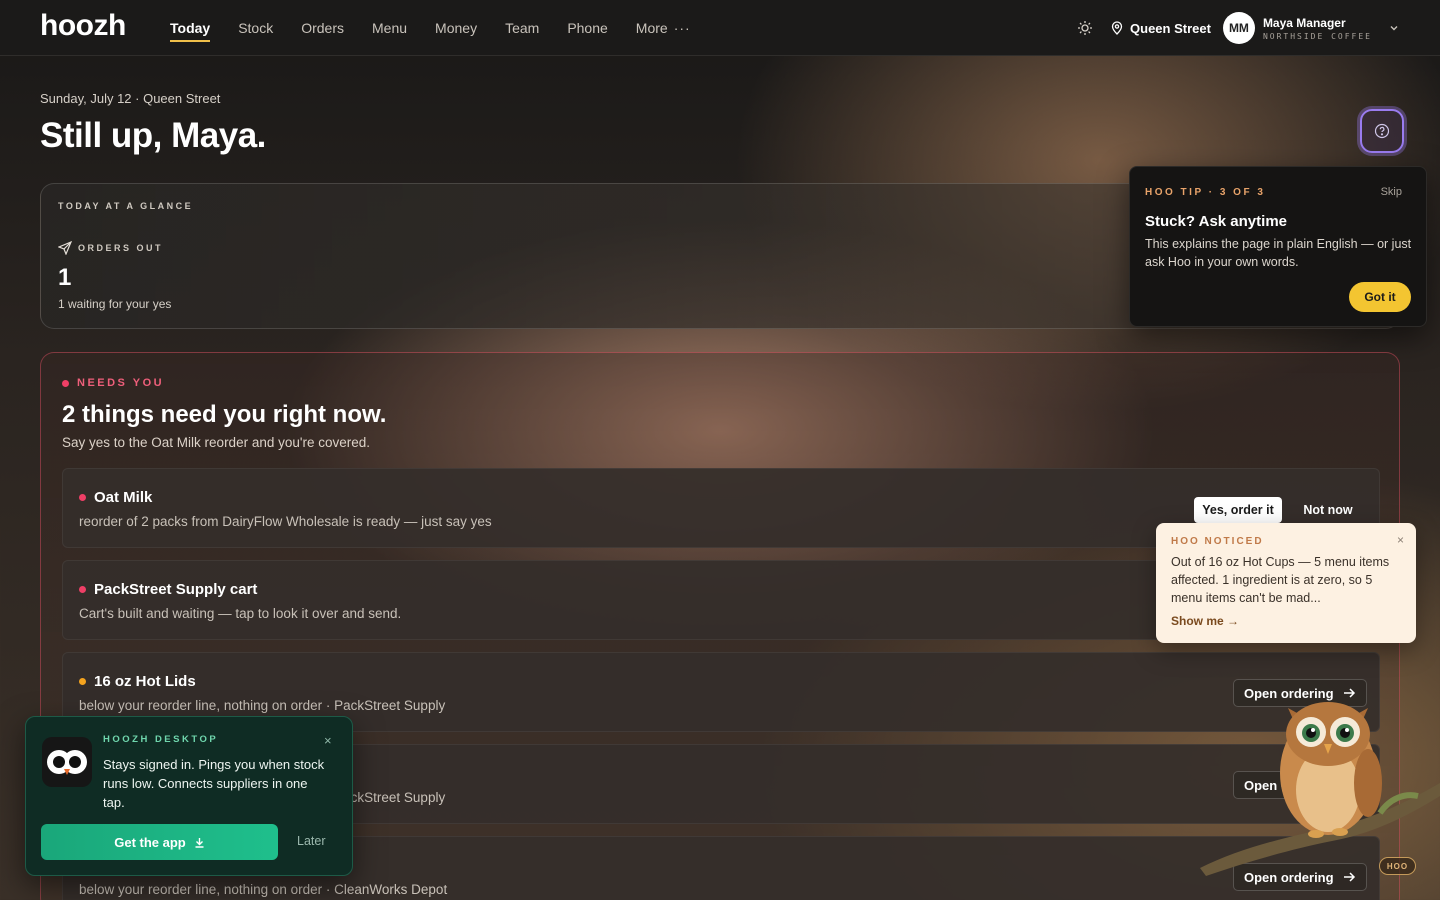 The height and width of the screenshot is (900, 1440). Describe the element at coordinates (115, 304) in the screenshot. I see `orders-out-sub: 1 waiting for your yes` at that location.